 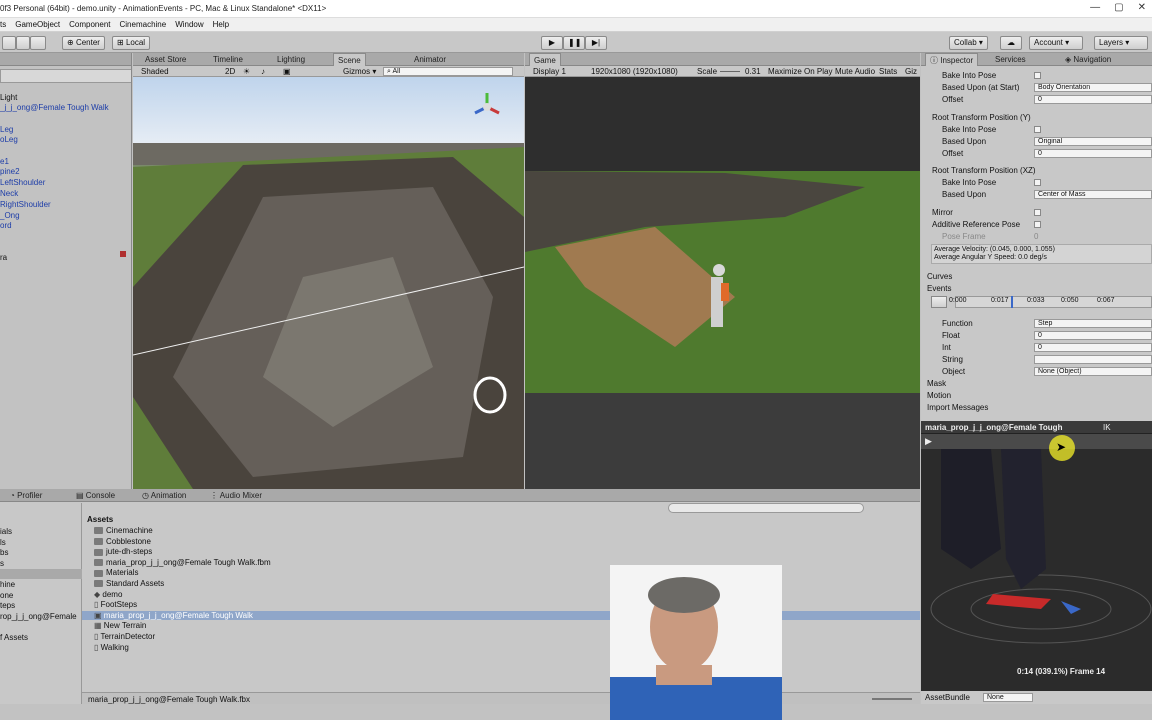 I want to click on project-folder-item: teps, so click(x=7, y=605).